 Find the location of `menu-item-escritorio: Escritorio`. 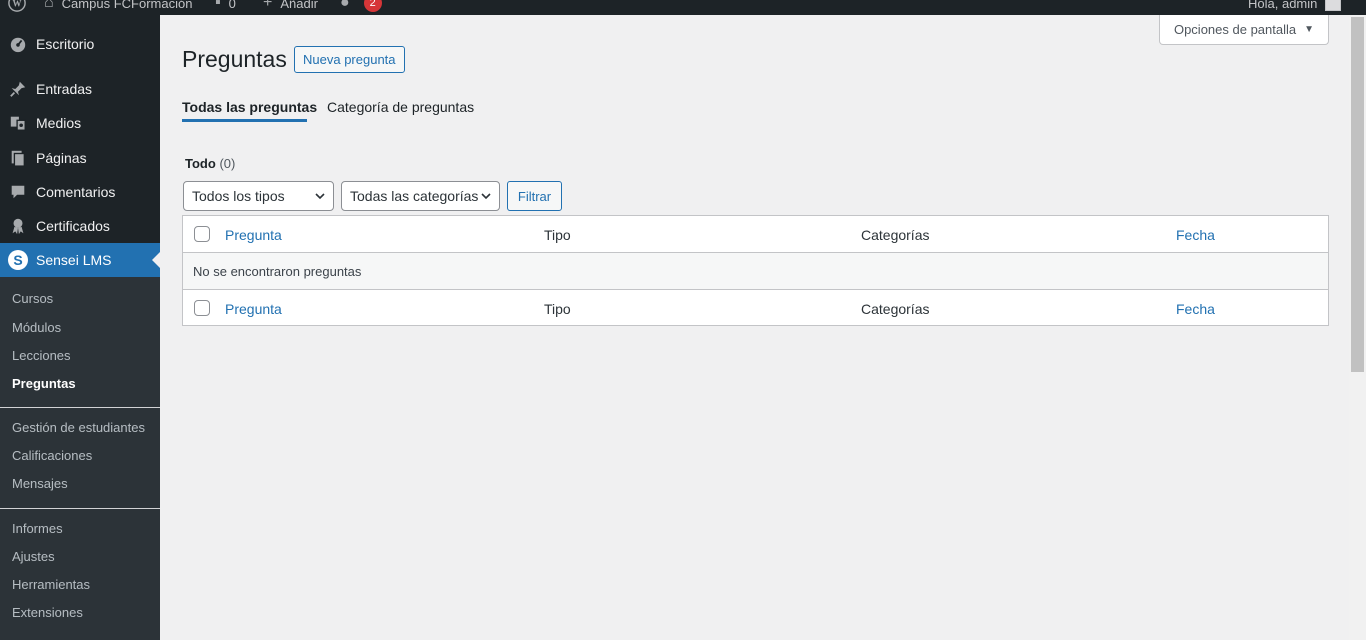

menu-item-escritorio: Escritorio is located at coordinates (80, 44).